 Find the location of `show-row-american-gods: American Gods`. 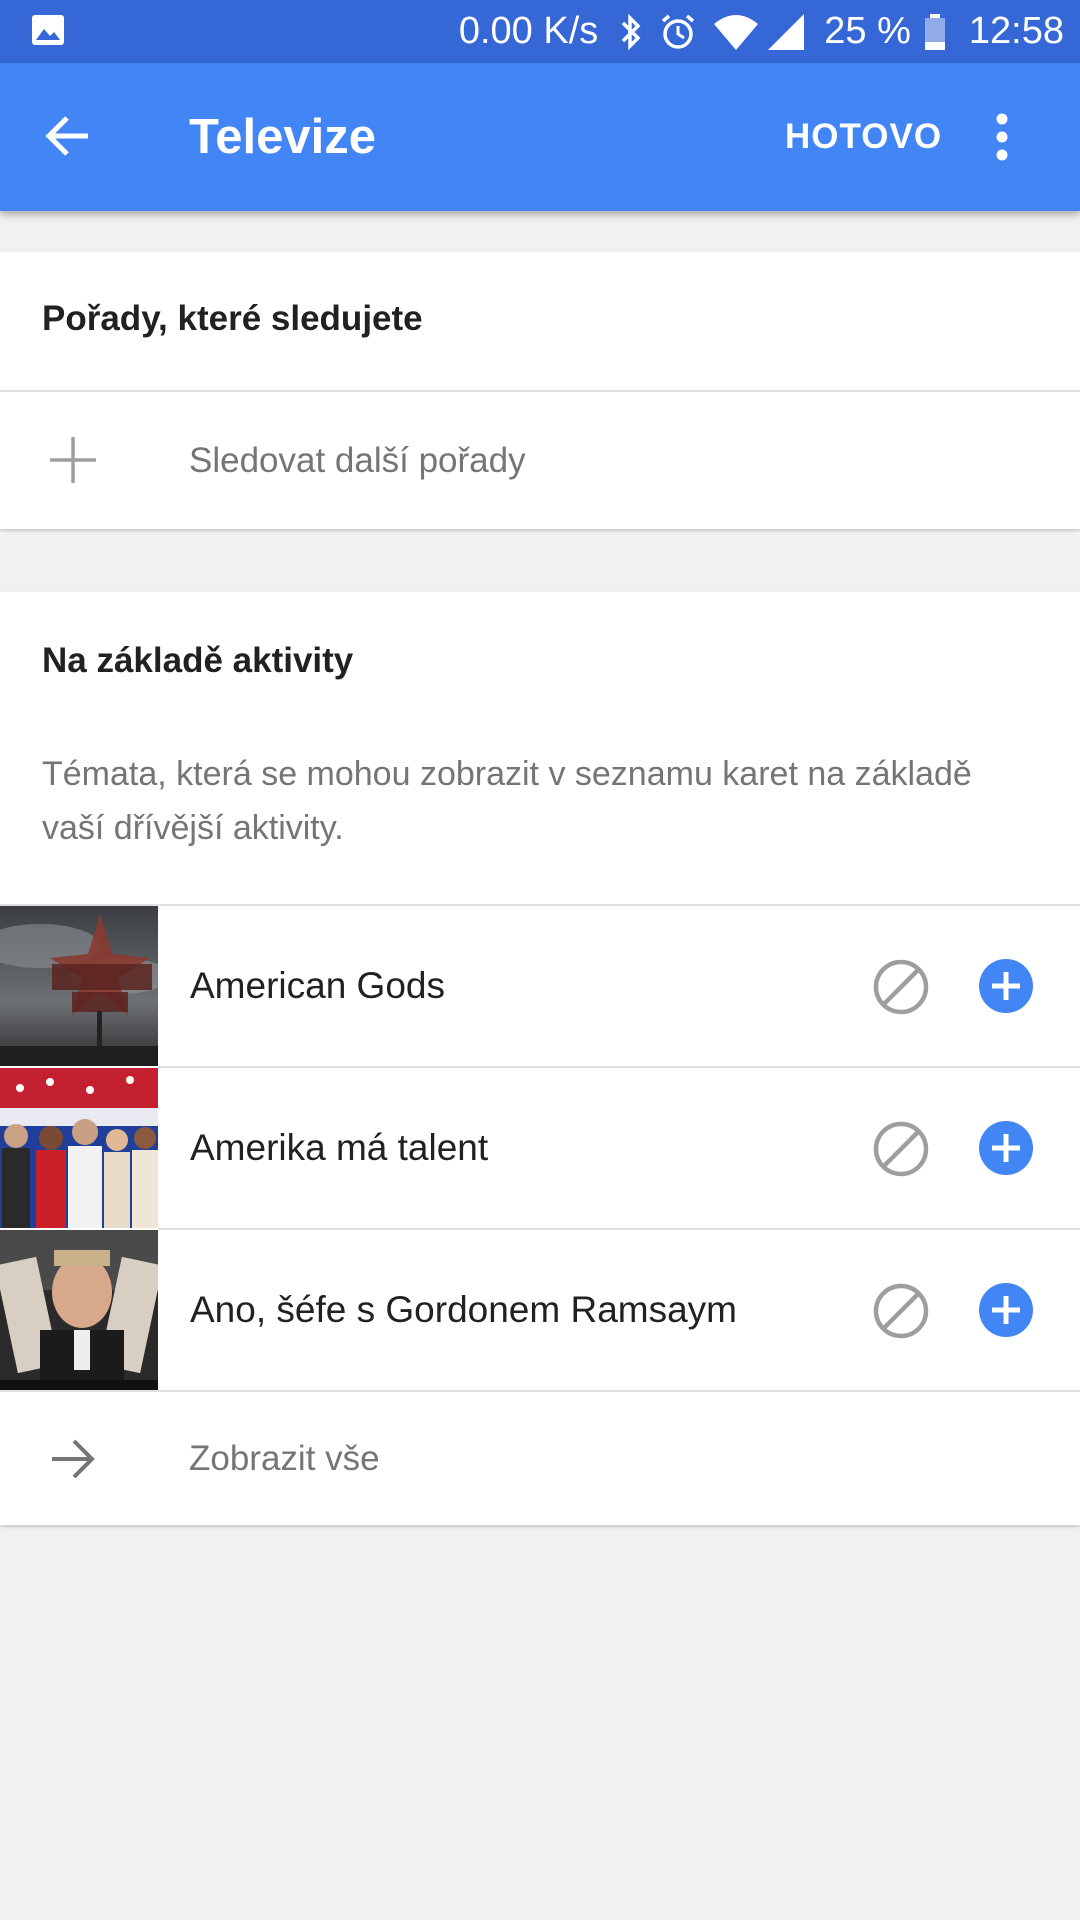

show-row-american-gods: American Gods is located at coordinates (540, 986).